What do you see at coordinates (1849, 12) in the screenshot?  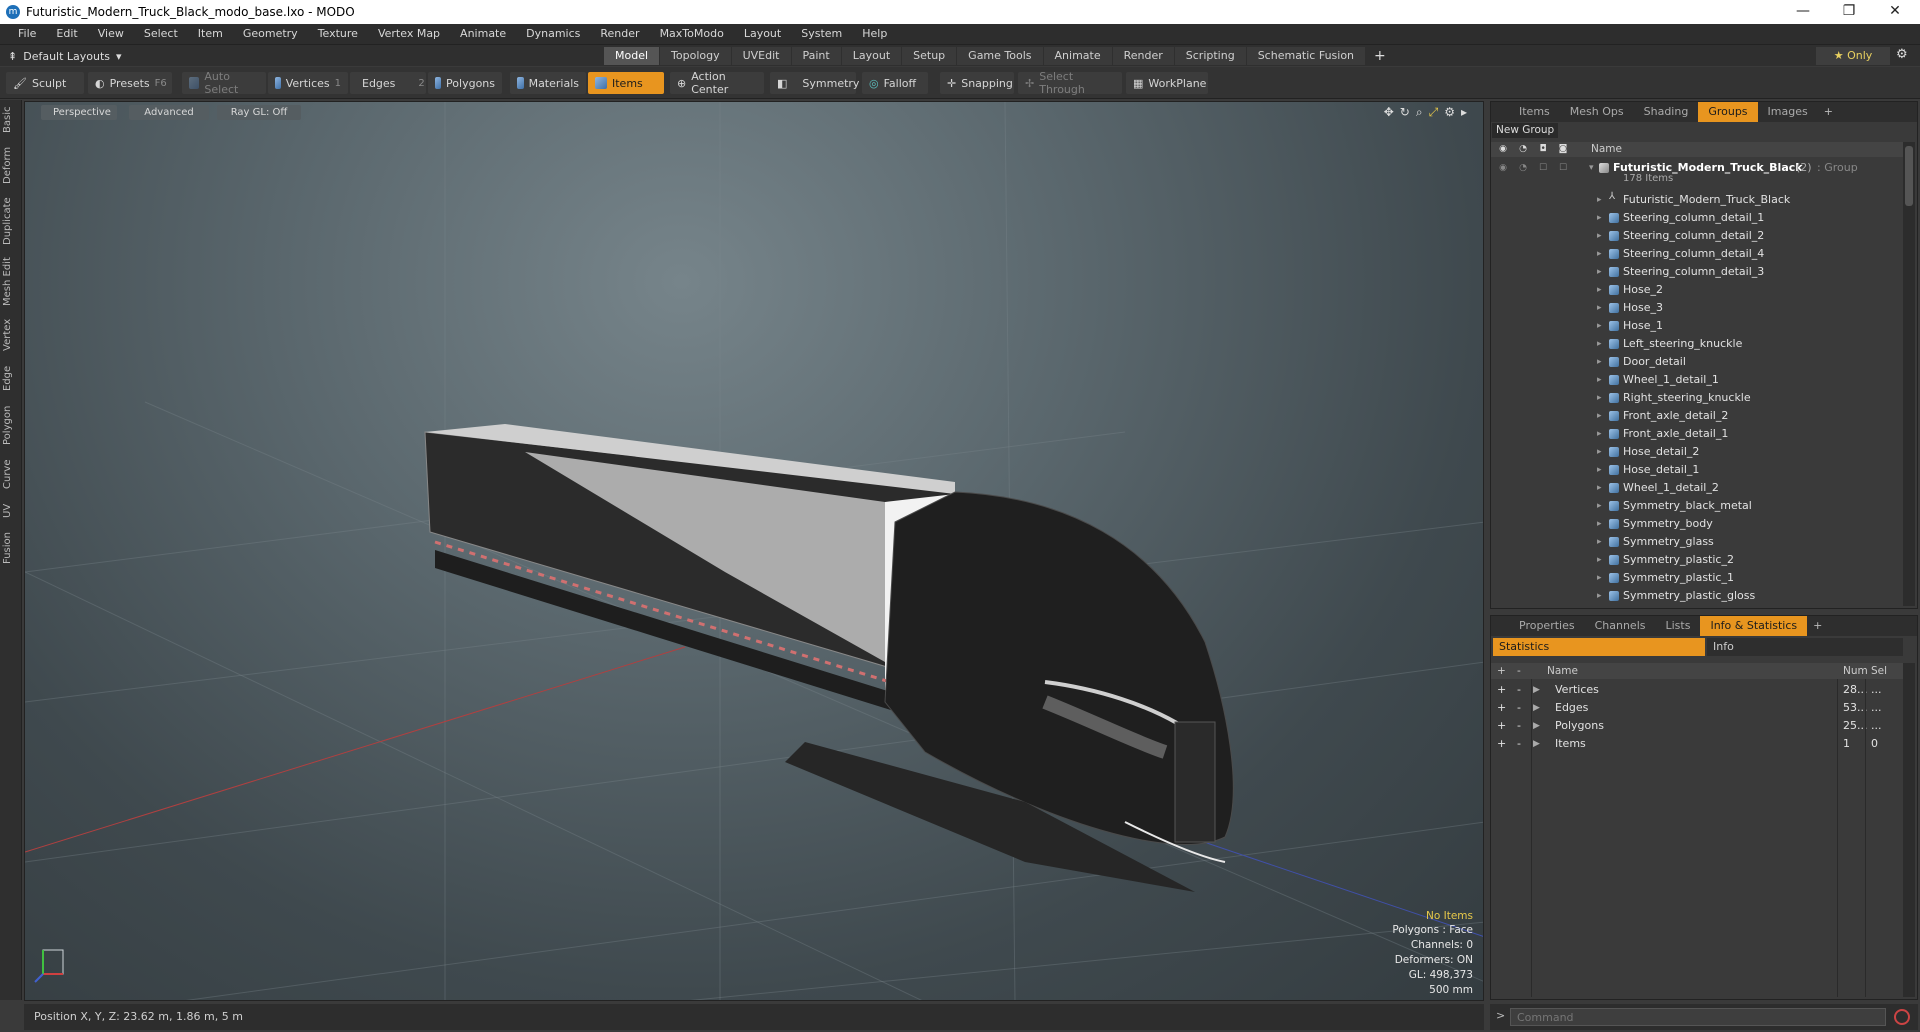 I see `maximize-button: ❐` at bounding box center [1849, 12].